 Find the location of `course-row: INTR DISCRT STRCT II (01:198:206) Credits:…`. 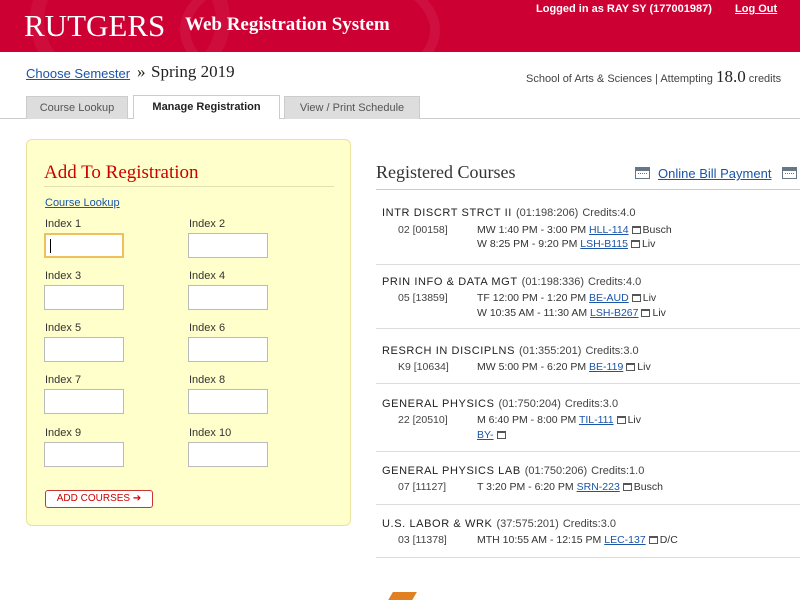

course-row: INTR DISCRT STRCT II (01:198:206) Credits:… is located at coordinates (588, 236).